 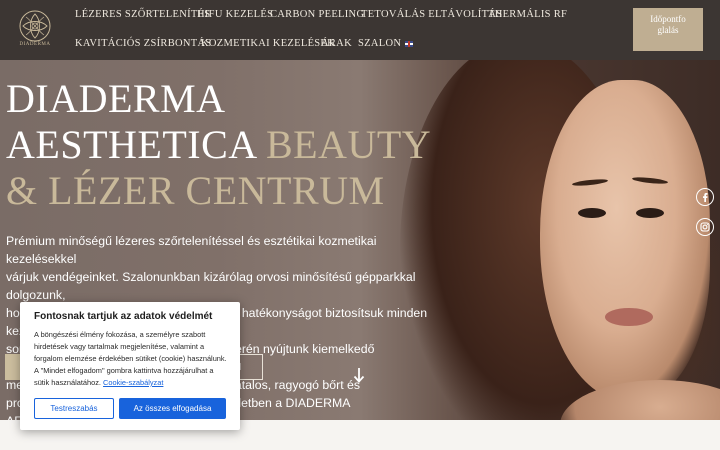 What do you see at coordinates (74, 408) in the screenshot?
I see `cookie-customize-button: Testreszabás` at bounding box center [74, 408].